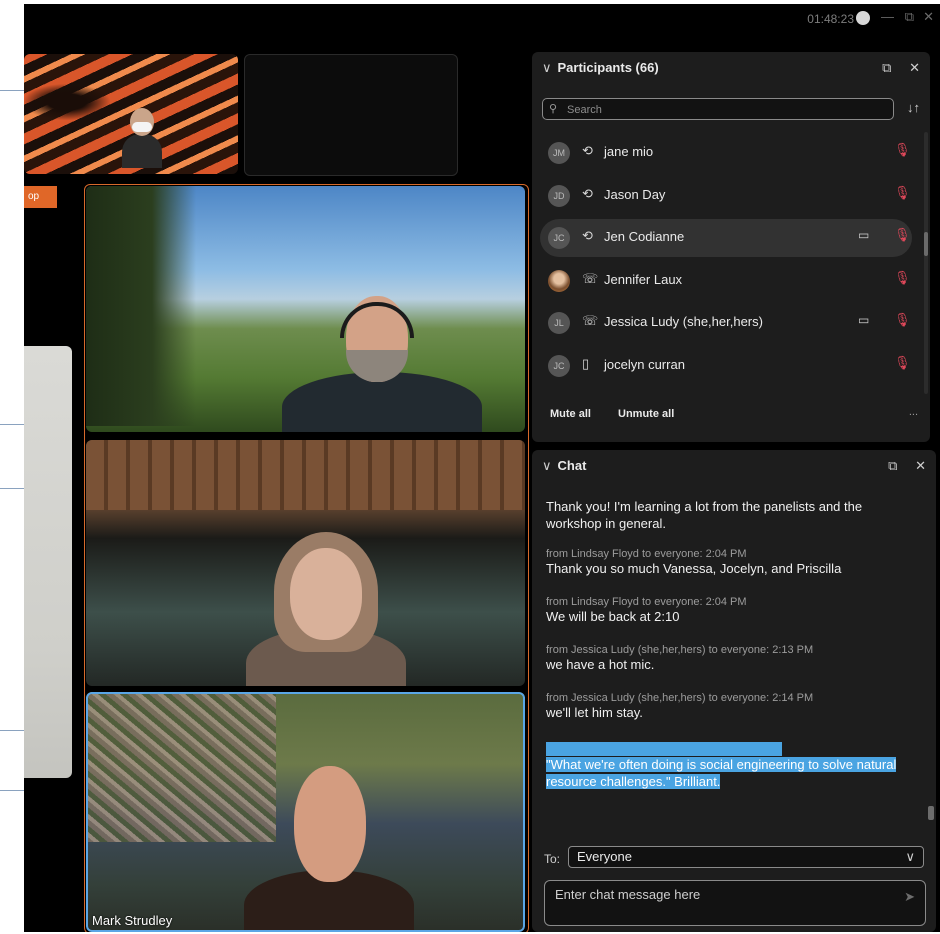  Describe the element at coordinates (931, 660) in the screenshot. I see `chat-scrollbar` at that location.